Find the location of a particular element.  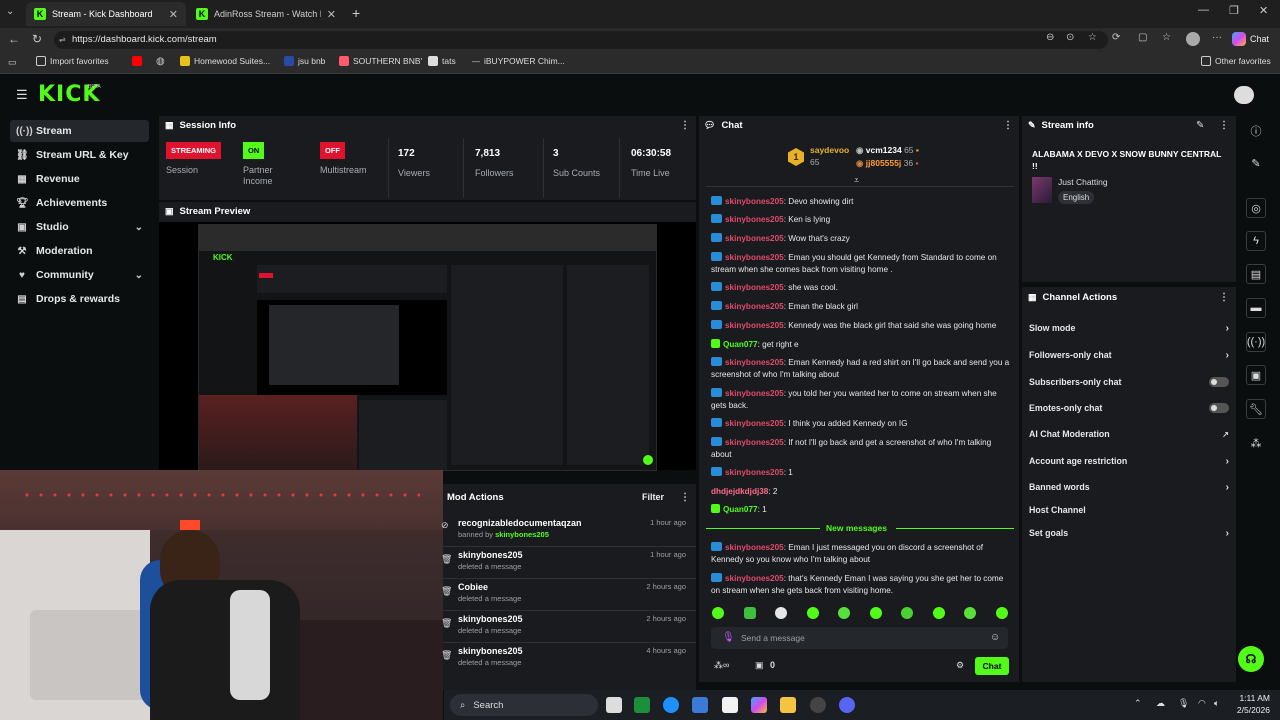

sidebar-item-drops-rewards: ▤ Drops & rewards is located at coordinates (79, 299).